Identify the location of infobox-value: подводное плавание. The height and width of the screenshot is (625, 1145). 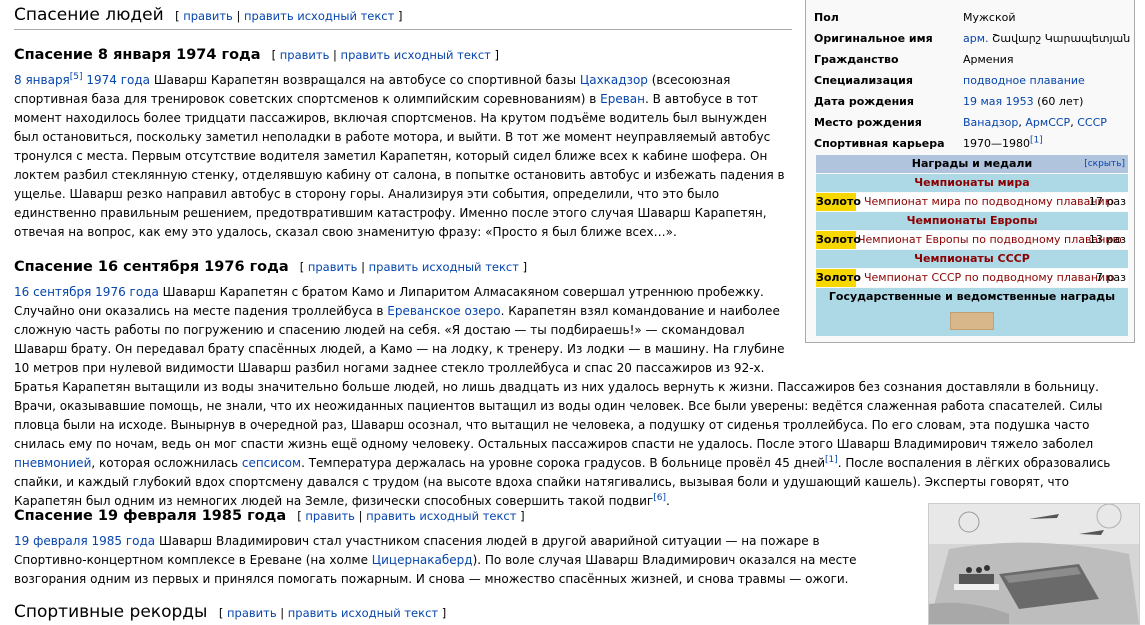
(1024, 80).